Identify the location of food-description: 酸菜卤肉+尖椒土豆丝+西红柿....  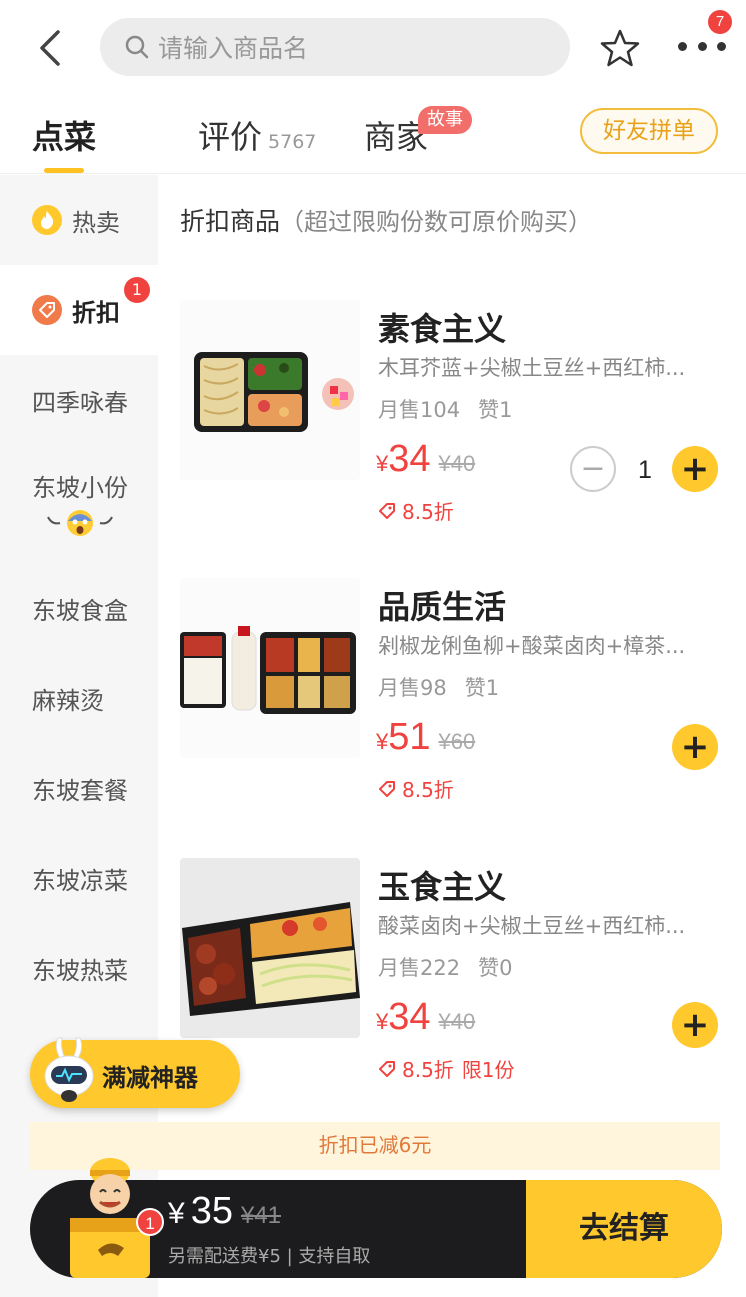
(532, 926).